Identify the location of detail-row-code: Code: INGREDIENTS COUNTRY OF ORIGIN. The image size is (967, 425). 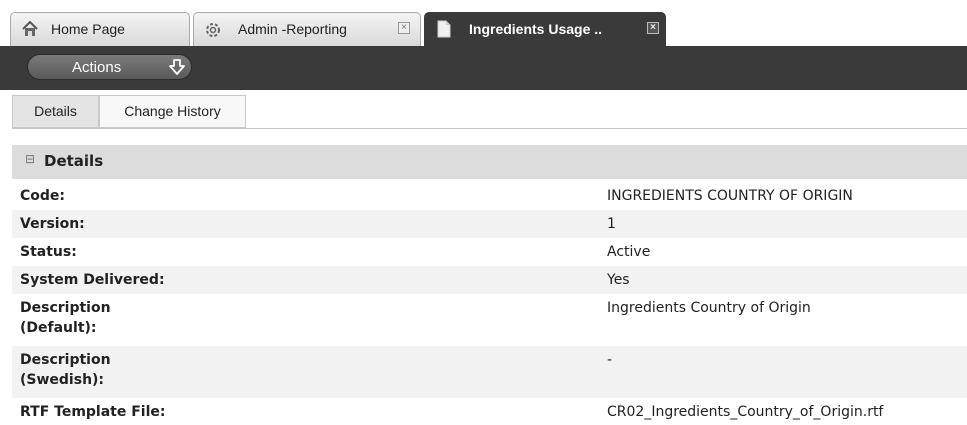
(489, 196).